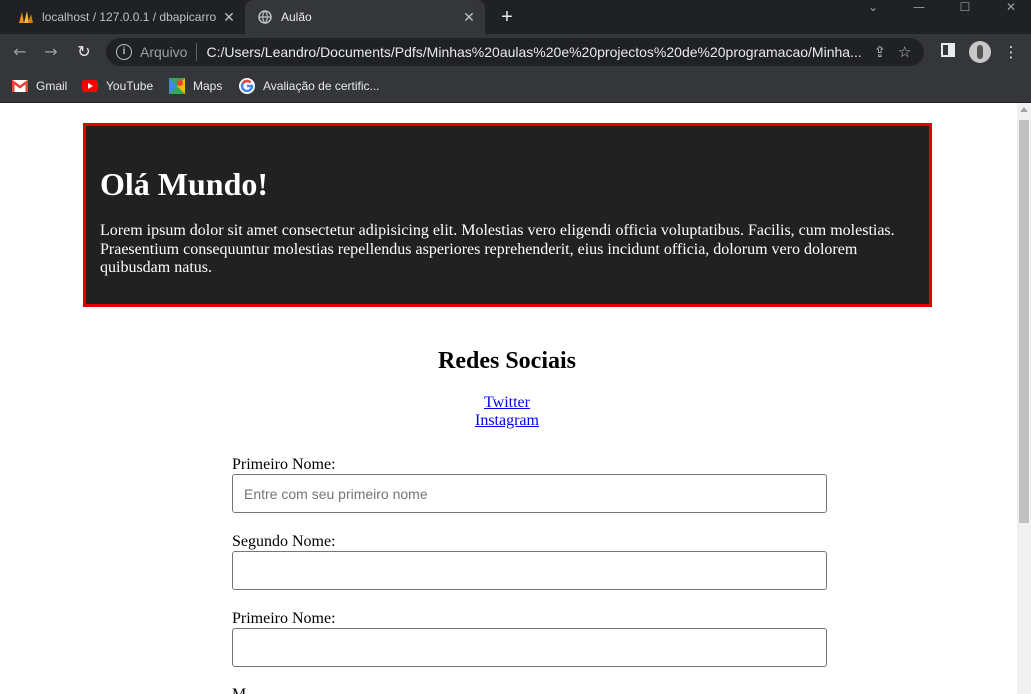  What do you see at coordinates (284, 464) in the screenshot?
I see `first-name-label: Primeiro Nome:` at bounding box center [284, 464].